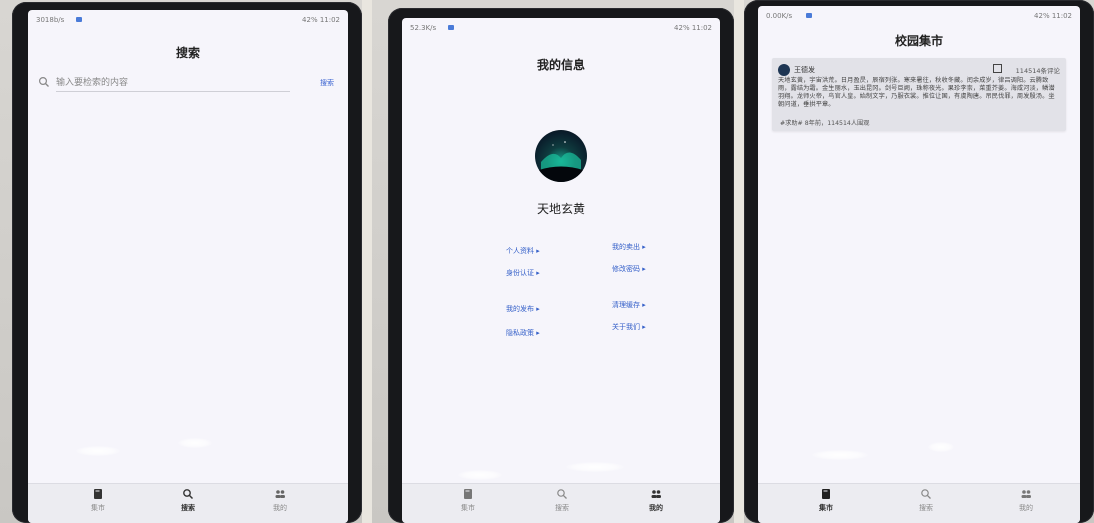  I want to click on post-footer: #求助# 8年前，114514人围观, so click(825, 123).